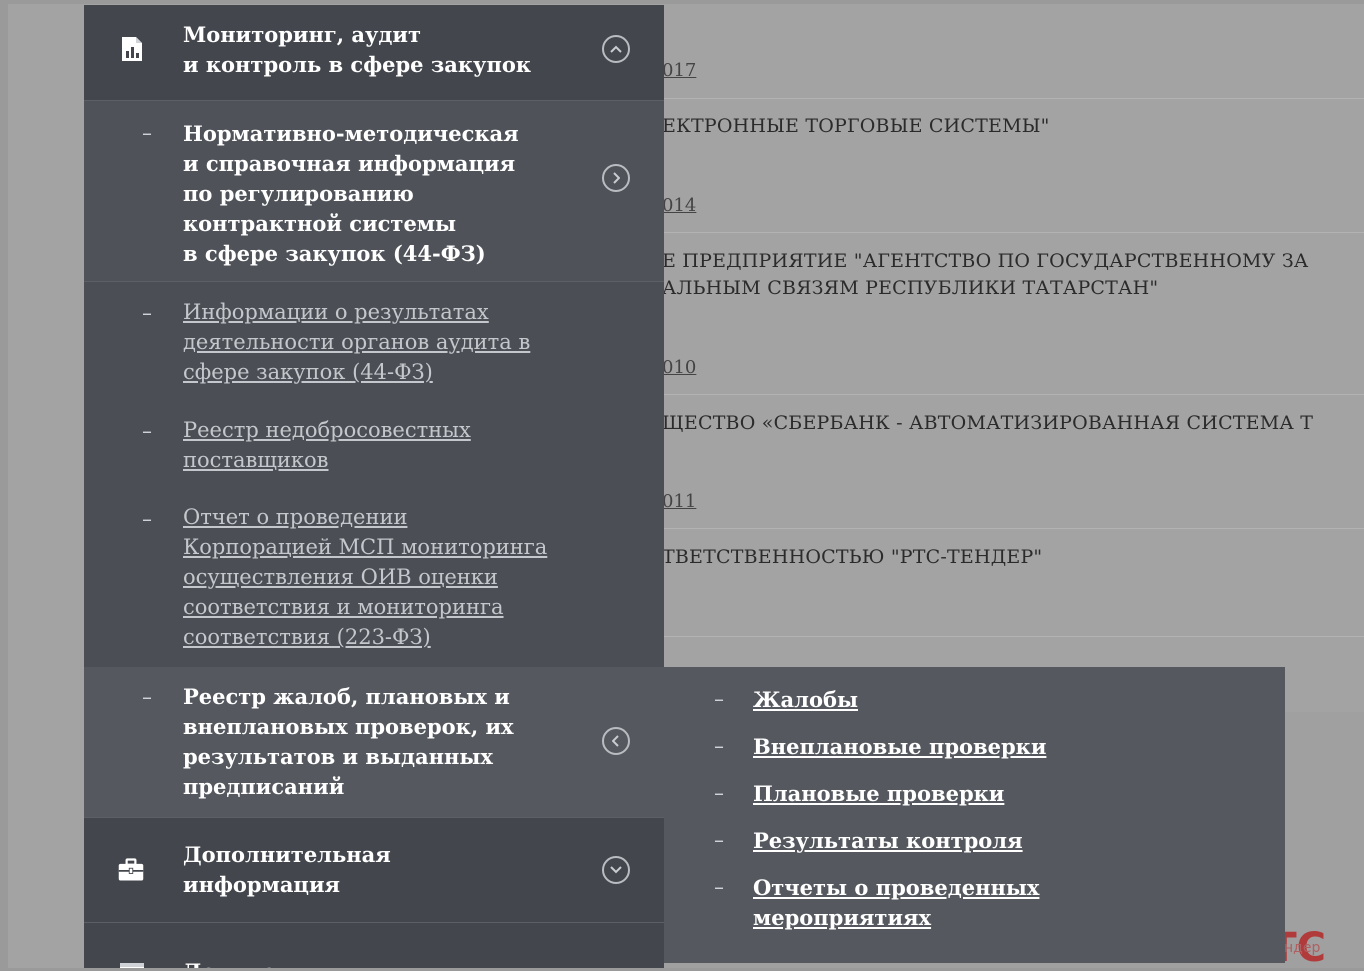 The width and height of the screenshot is (1364, 971). I want to click on link-unfair-suppliers-registry: Реестр недобросовестных поставщиков, so click(403, 445).